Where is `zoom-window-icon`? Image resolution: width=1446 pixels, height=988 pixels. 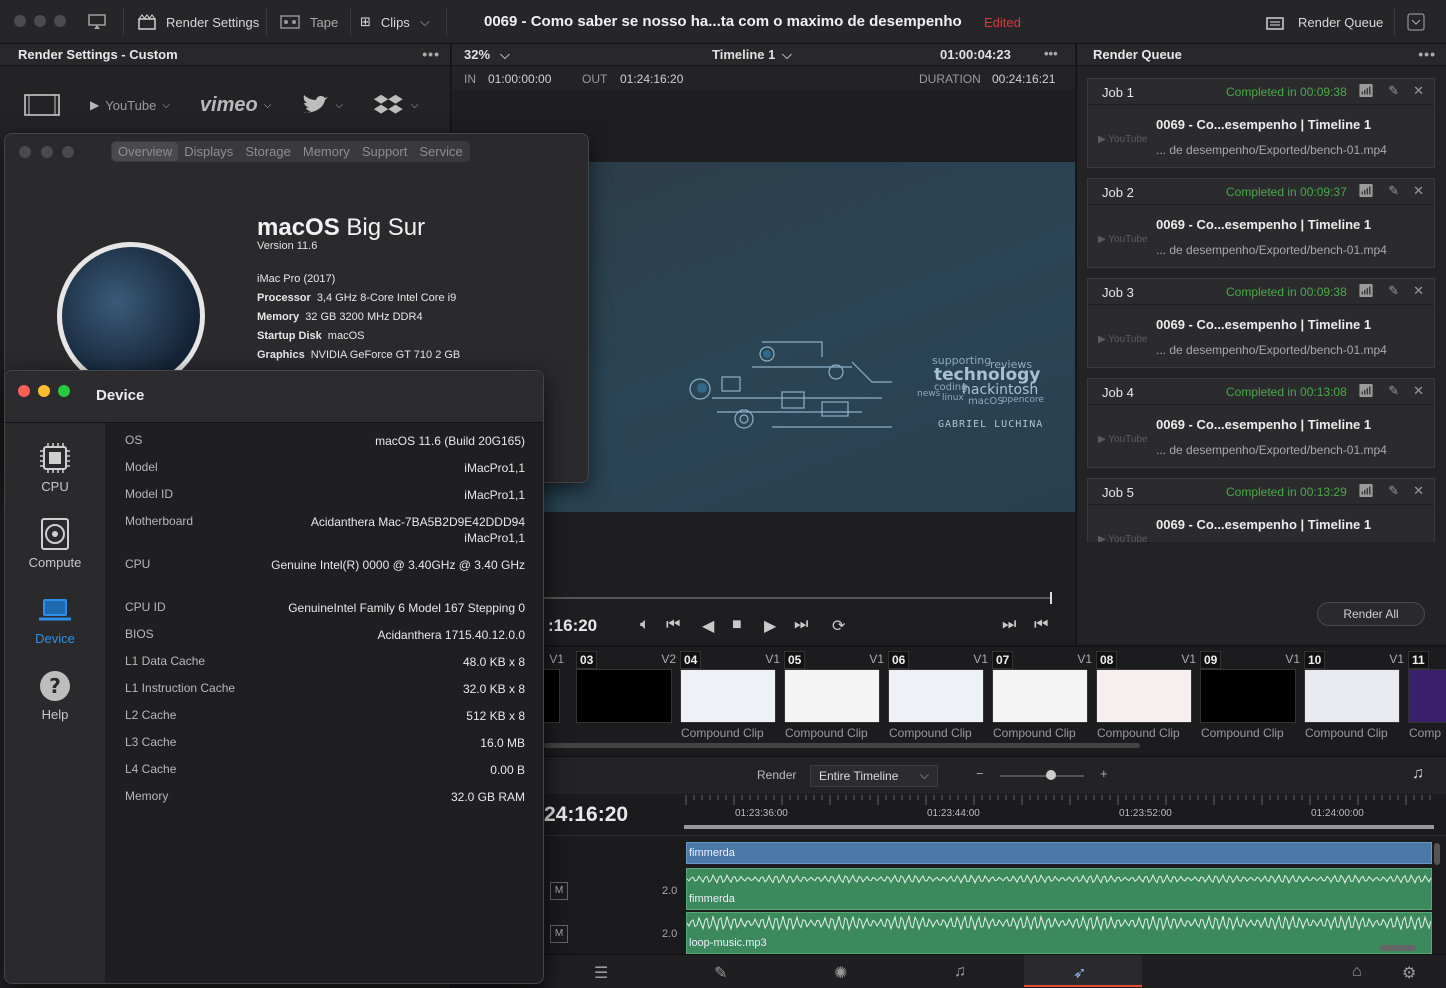 zoom-window-icon is located at coordinates (64, 391).